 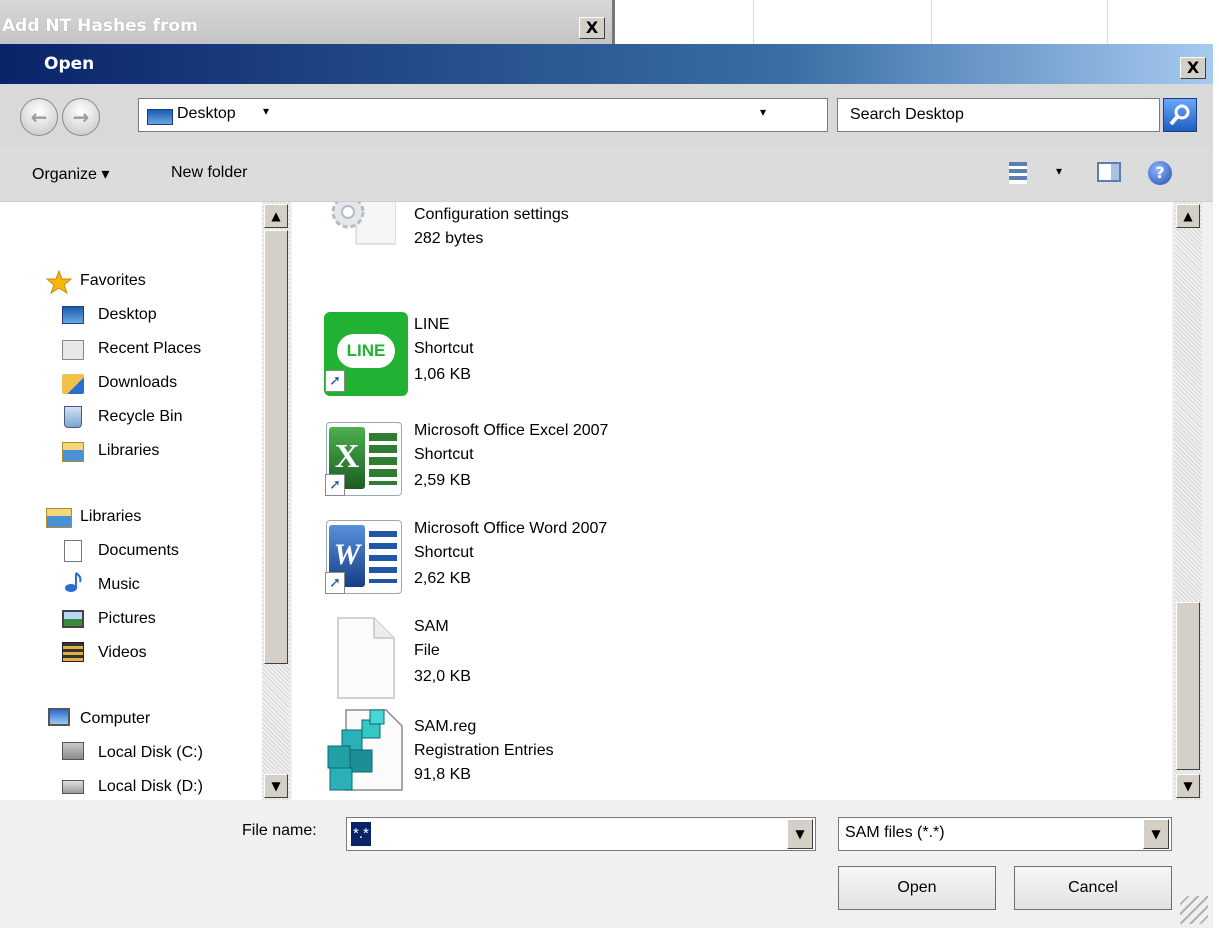 I want to click on nav-item-local-disk-d: Local Disk (D:), so click(x=150, y=787).